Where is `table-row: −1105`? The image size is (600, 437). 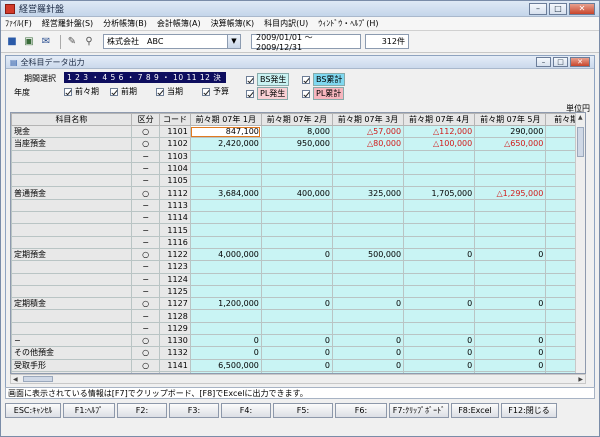
table-row: −1105 is located at coordinates (298, 181).